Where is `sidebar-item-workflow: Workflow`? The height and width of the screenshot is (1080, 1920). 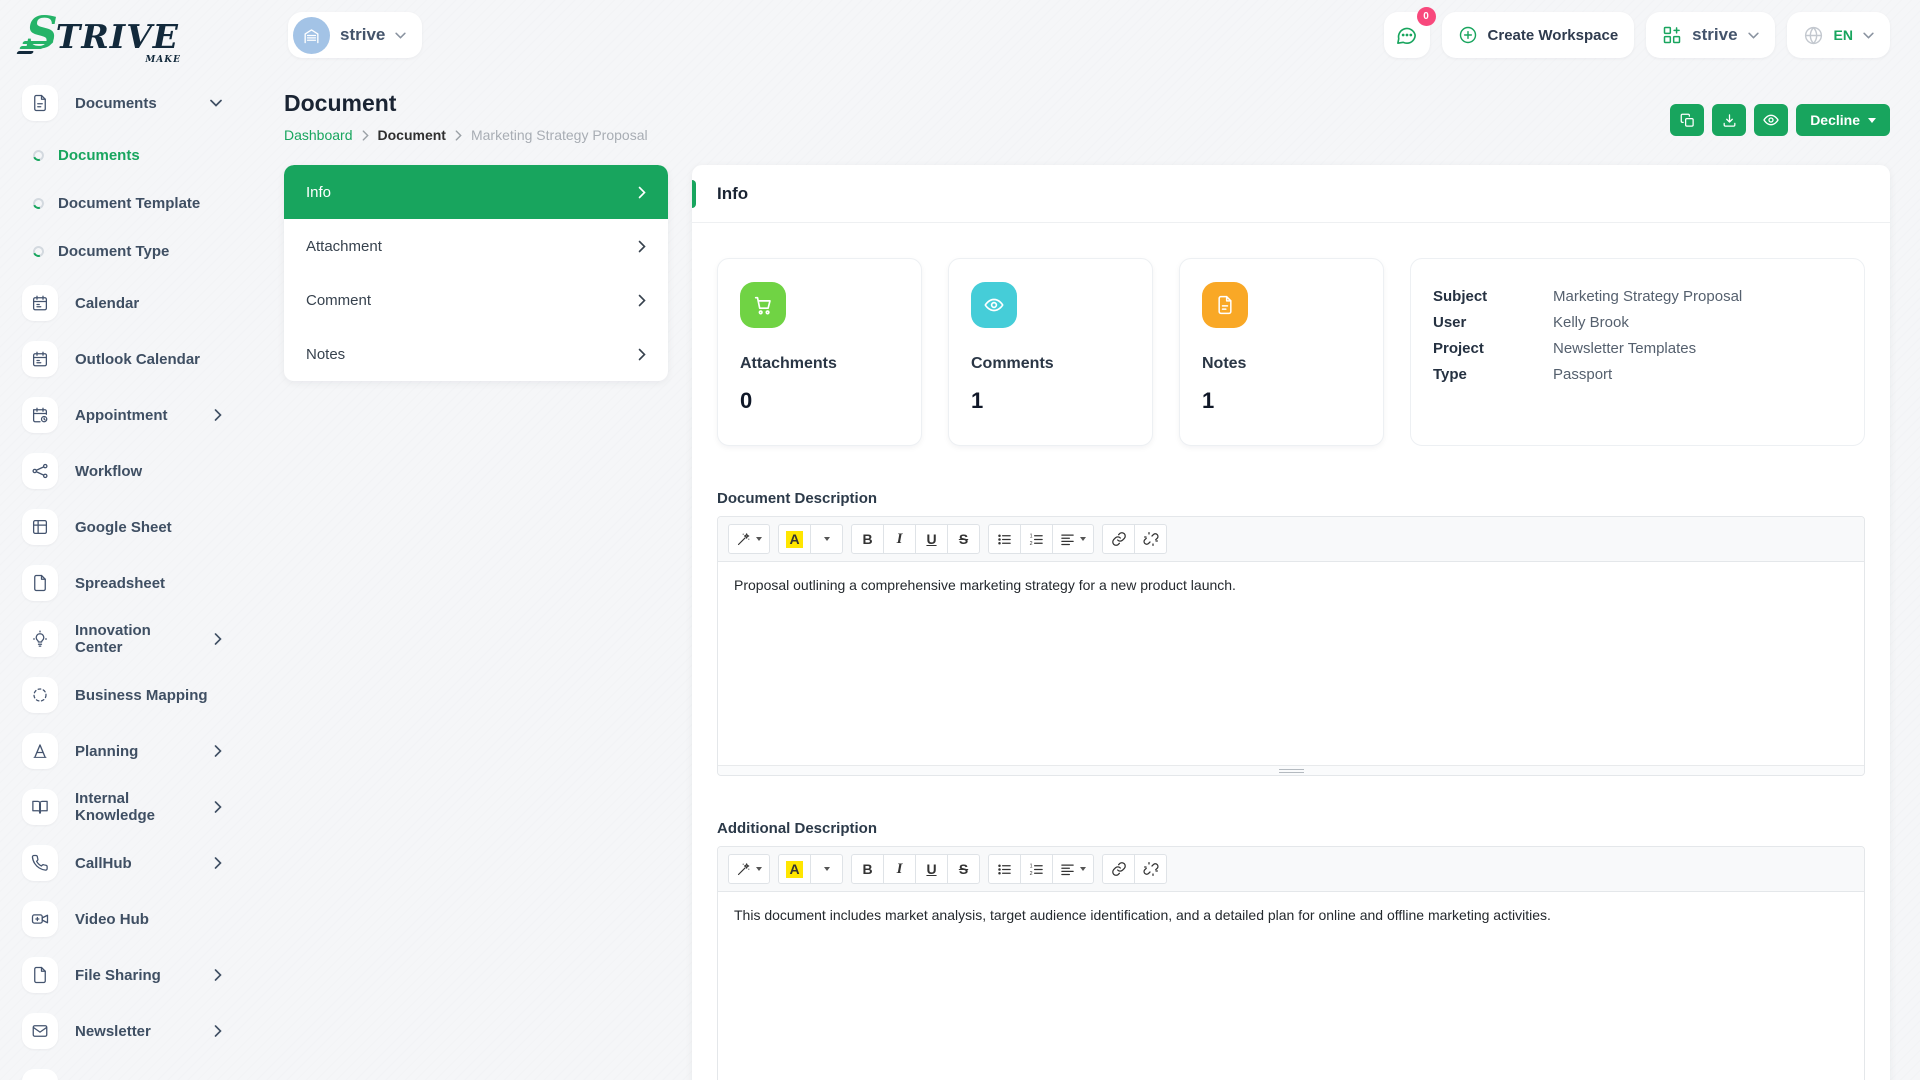 sidebar-item-workflow: Workflow is located at coordinates (131, 471).